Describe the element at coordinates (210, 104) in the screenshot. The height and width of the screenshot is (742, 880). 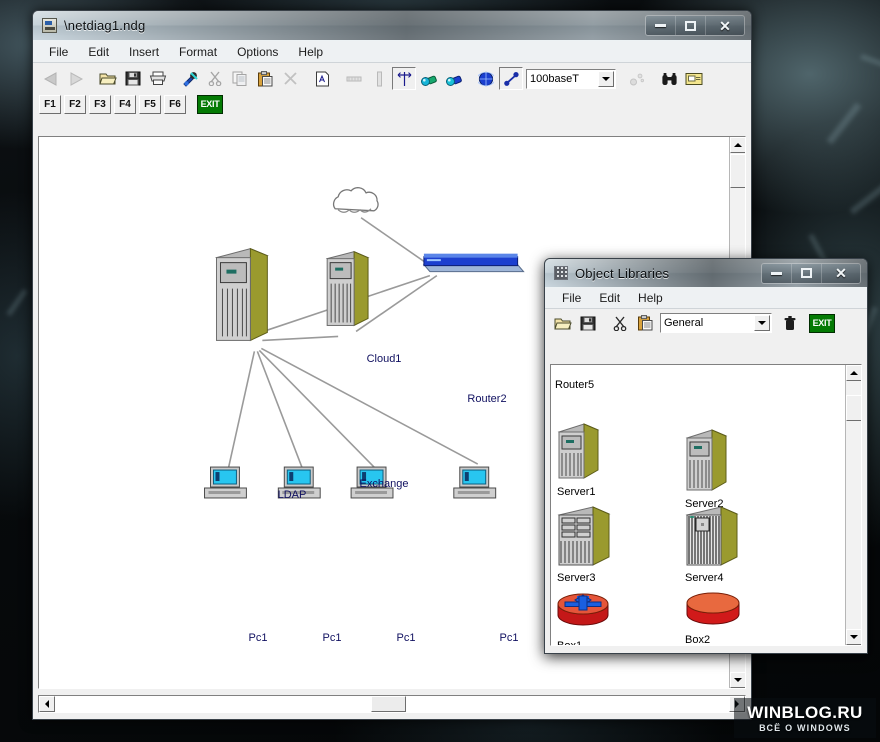
I see `exit-button: EXIT` at that location.